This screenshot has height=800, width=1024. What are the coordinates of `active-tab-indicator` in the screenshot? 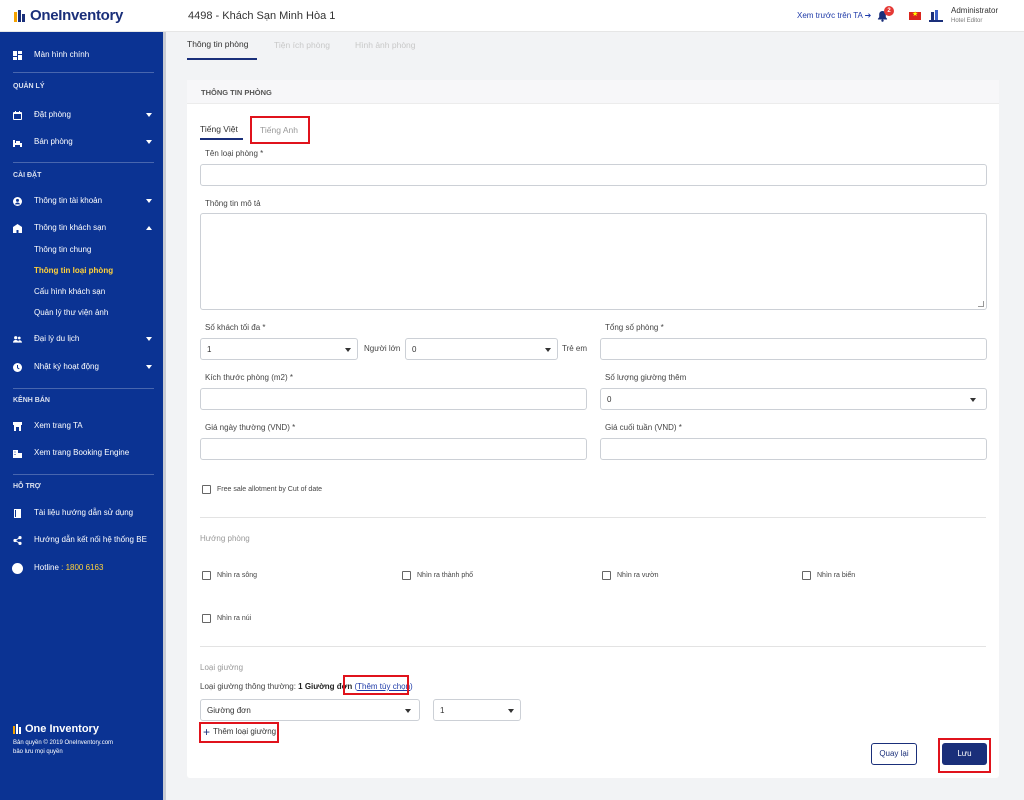 It's located at (222, 59).